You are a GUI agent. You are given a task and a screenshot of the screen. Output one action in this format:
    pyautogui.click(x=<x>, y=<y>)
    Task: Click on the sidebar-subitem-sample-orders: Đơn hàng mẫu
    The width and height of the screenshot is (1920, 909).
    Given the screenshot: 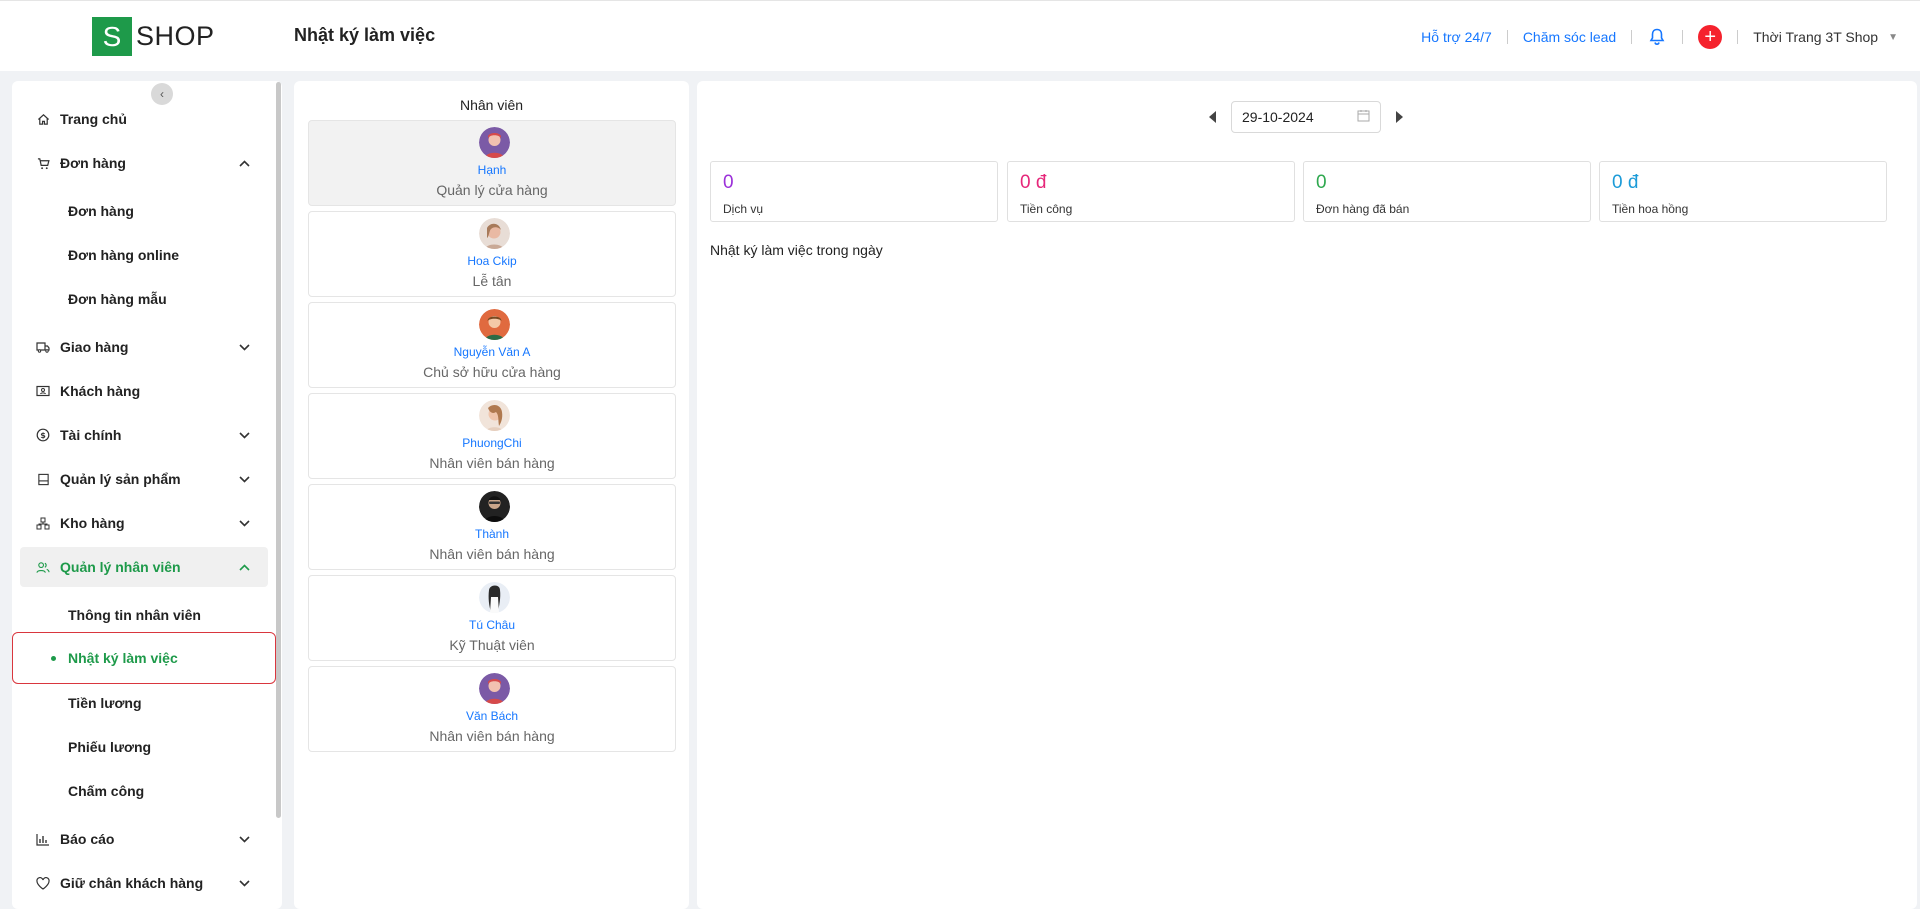 What is the action you would take?
    pyautogui.click(x=147, y=299)
    